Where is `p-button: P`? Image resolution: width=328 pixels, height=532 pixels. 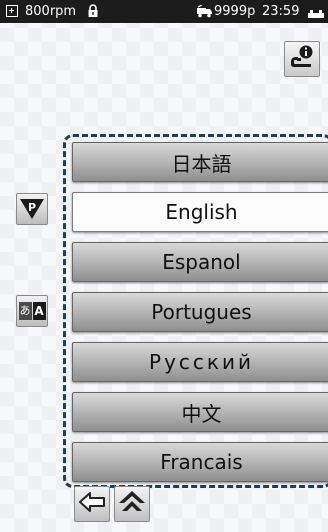 p-button: P is located at coordinates (32, 209).